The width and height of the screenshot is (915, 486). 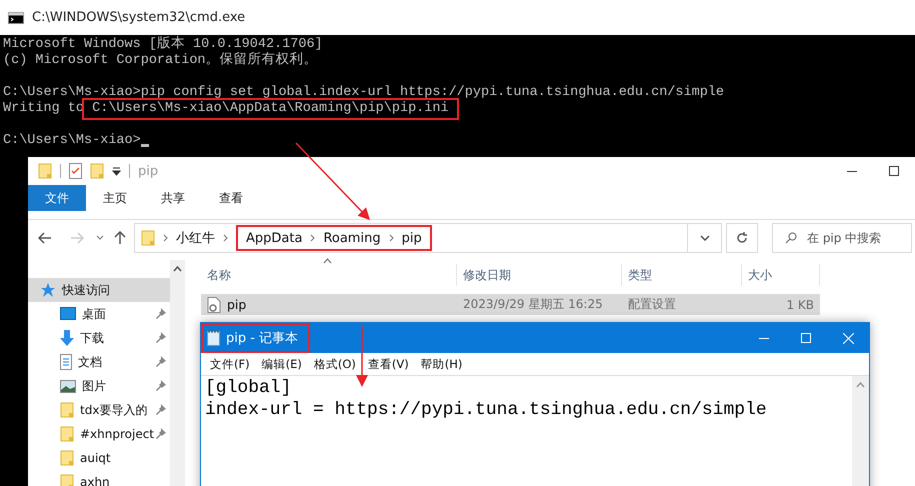 What do you see at coordinates (68, 386) in the screenshot?
I see `picture-icon` at bounding box center [68, 386].